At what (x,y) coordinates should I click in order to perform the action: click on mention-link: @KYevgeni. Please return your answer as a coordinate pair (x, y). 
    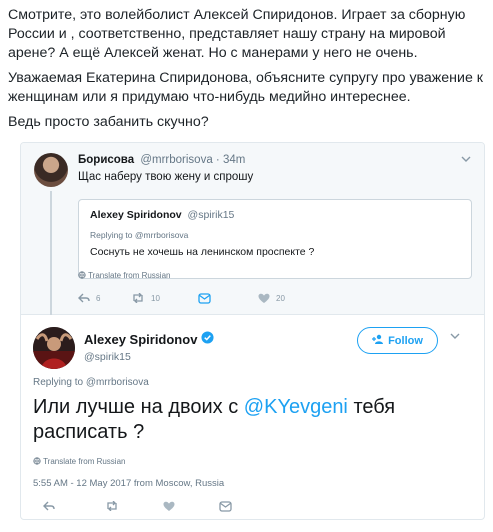
    Looking at the image, I should click on (296, 407).